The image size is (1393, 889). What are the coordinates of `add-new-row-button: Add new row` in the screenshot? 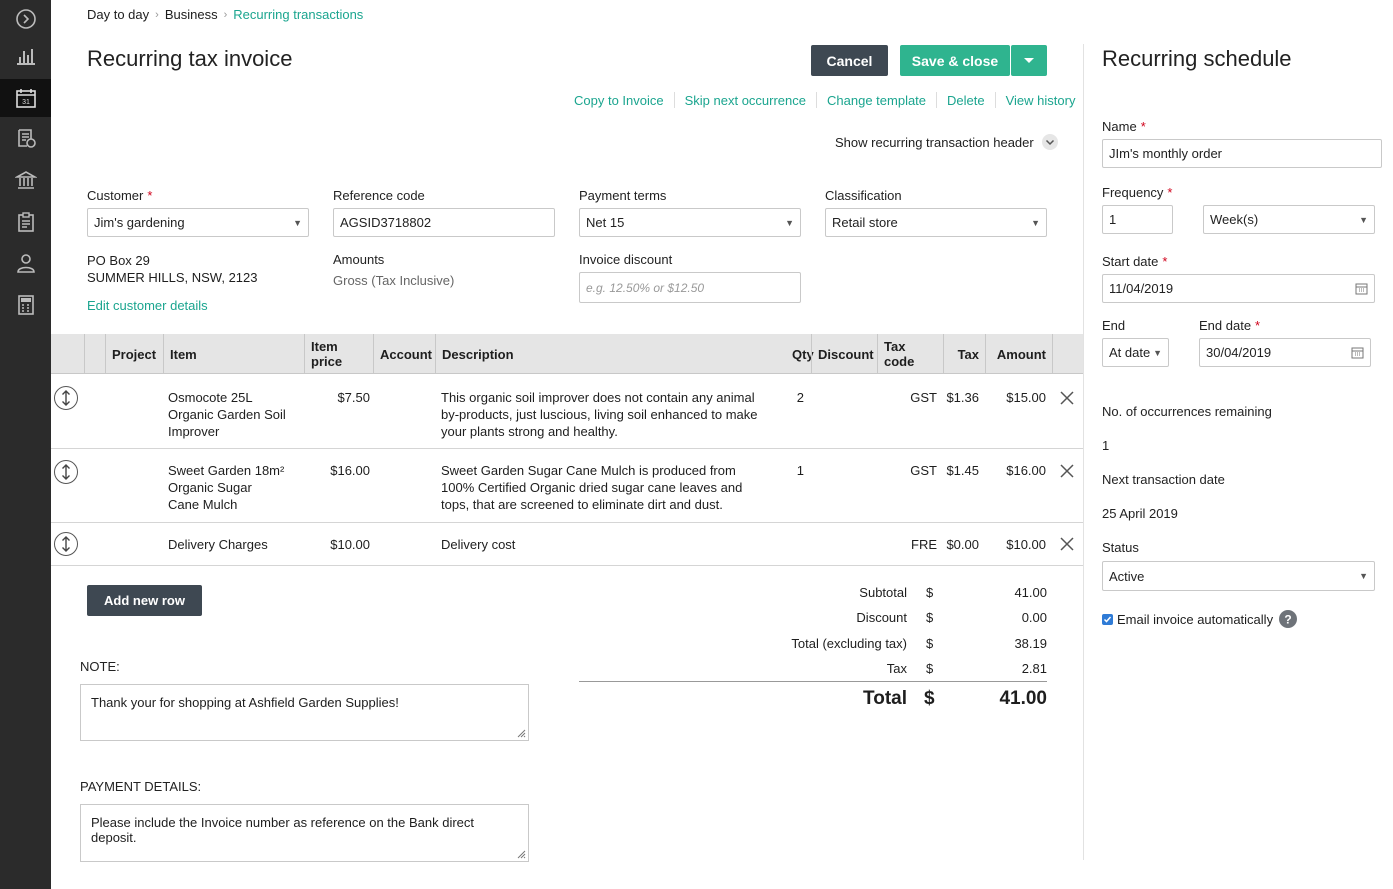 It's located at (144, 600).